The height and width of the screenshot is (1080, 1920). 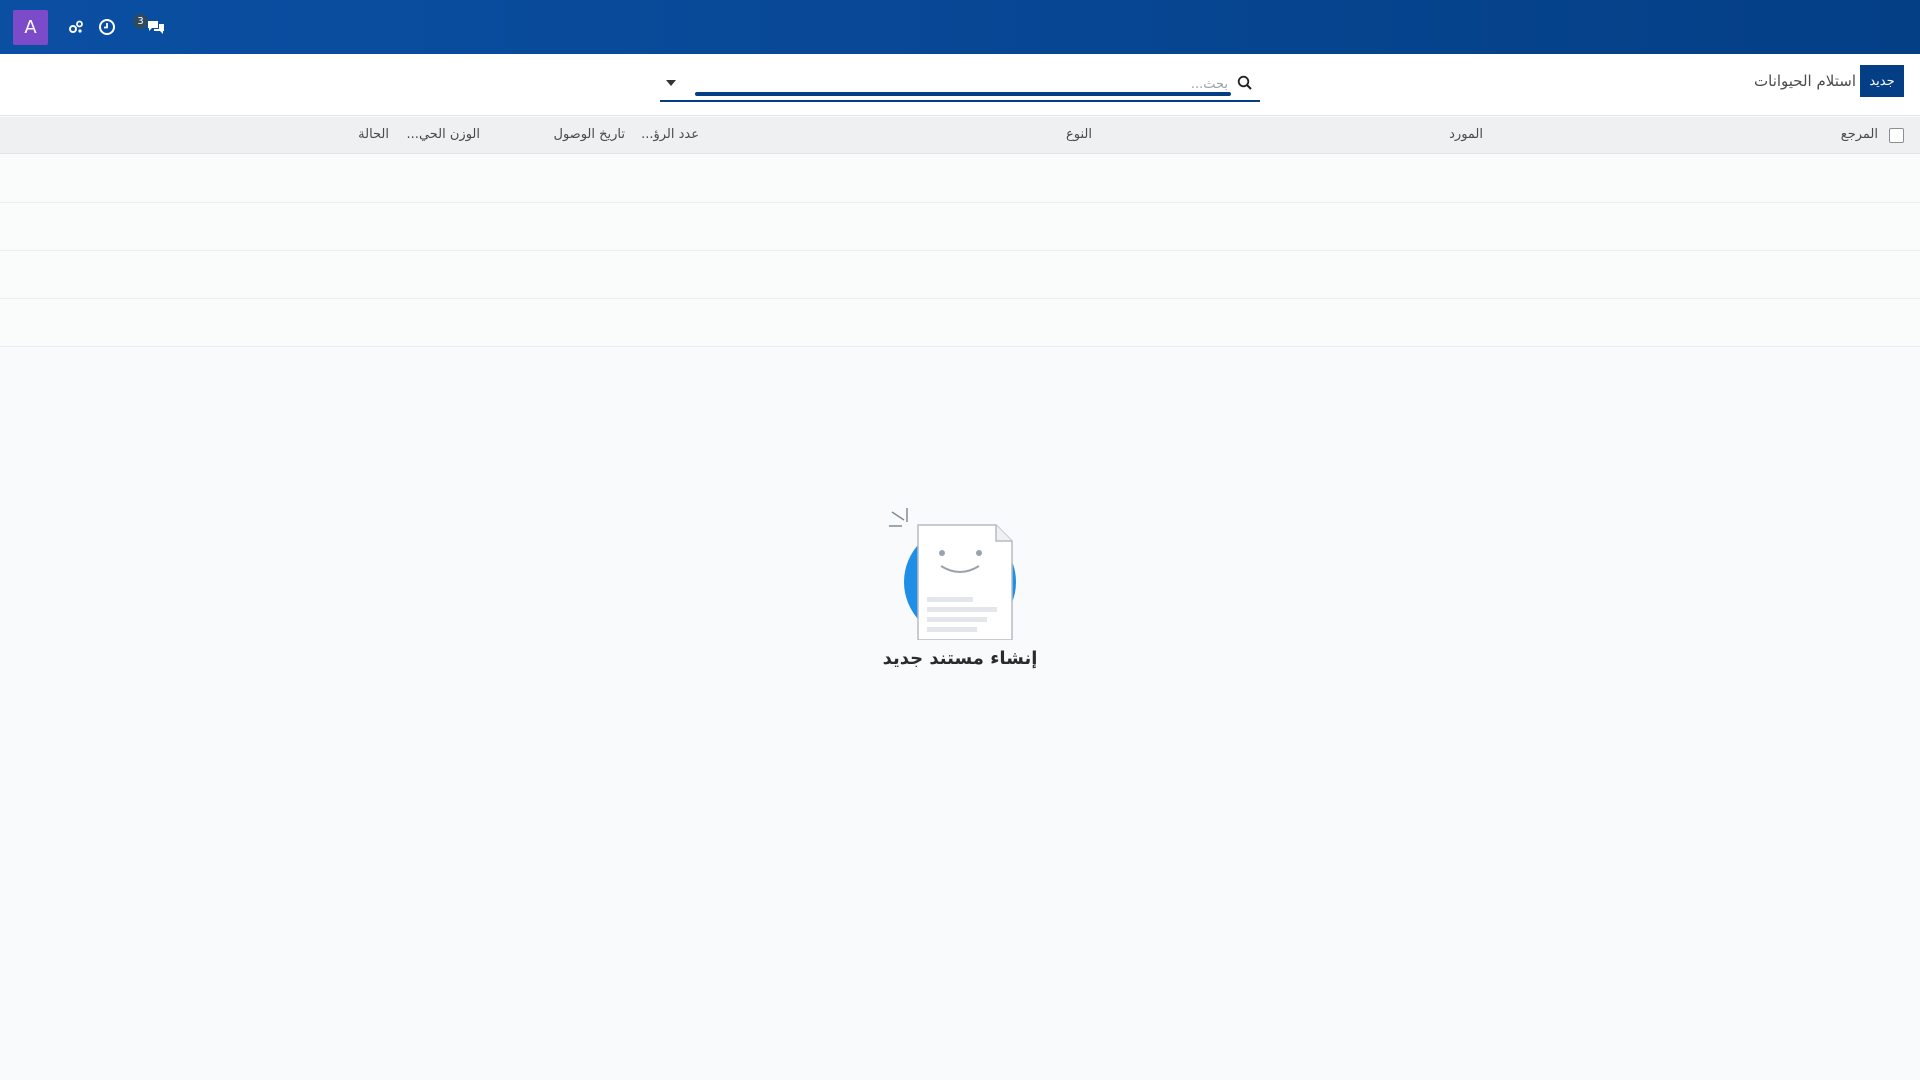 What do you see at coordinates (156, 27) in the screenshot?
I see `messages-icon` at bounding box center [156, 27].